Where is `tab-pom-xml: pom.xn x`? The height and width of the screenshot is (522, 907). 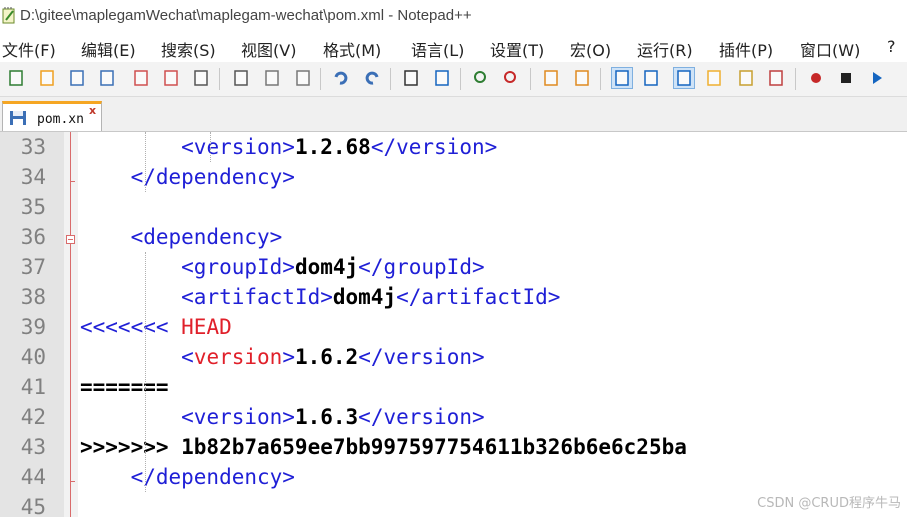
tab-pom-xml: pom.xn x is located at coordinates (52, 116).